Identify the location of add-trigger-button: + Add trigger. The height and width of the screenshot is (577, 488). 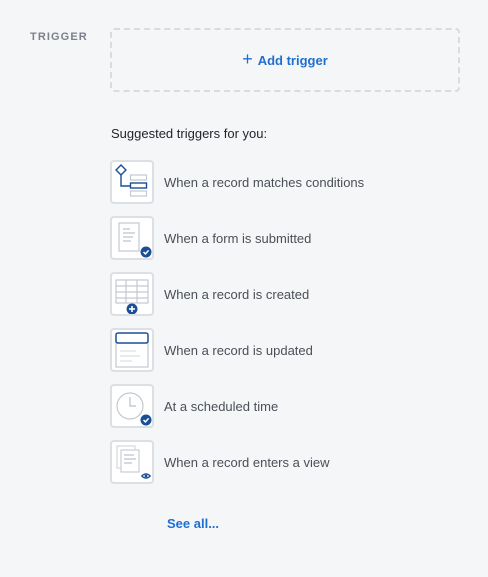
(285, 60).